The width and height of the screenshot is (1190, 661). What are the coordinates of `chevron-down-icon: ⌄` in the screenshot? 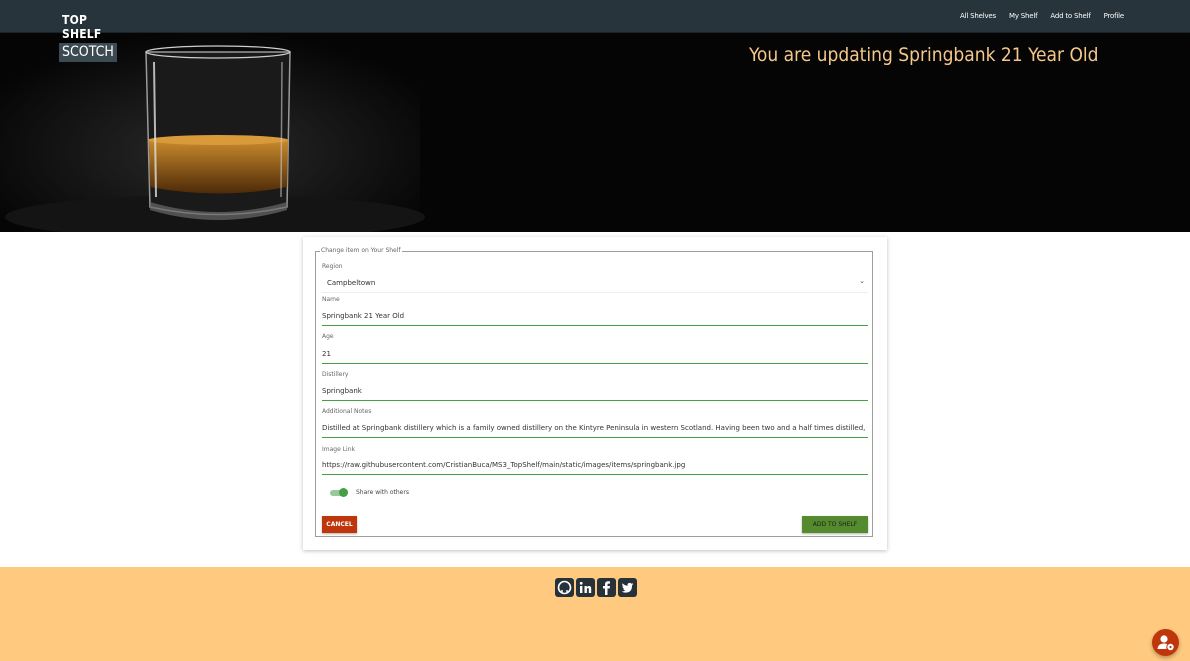 It's located at (862, 281).